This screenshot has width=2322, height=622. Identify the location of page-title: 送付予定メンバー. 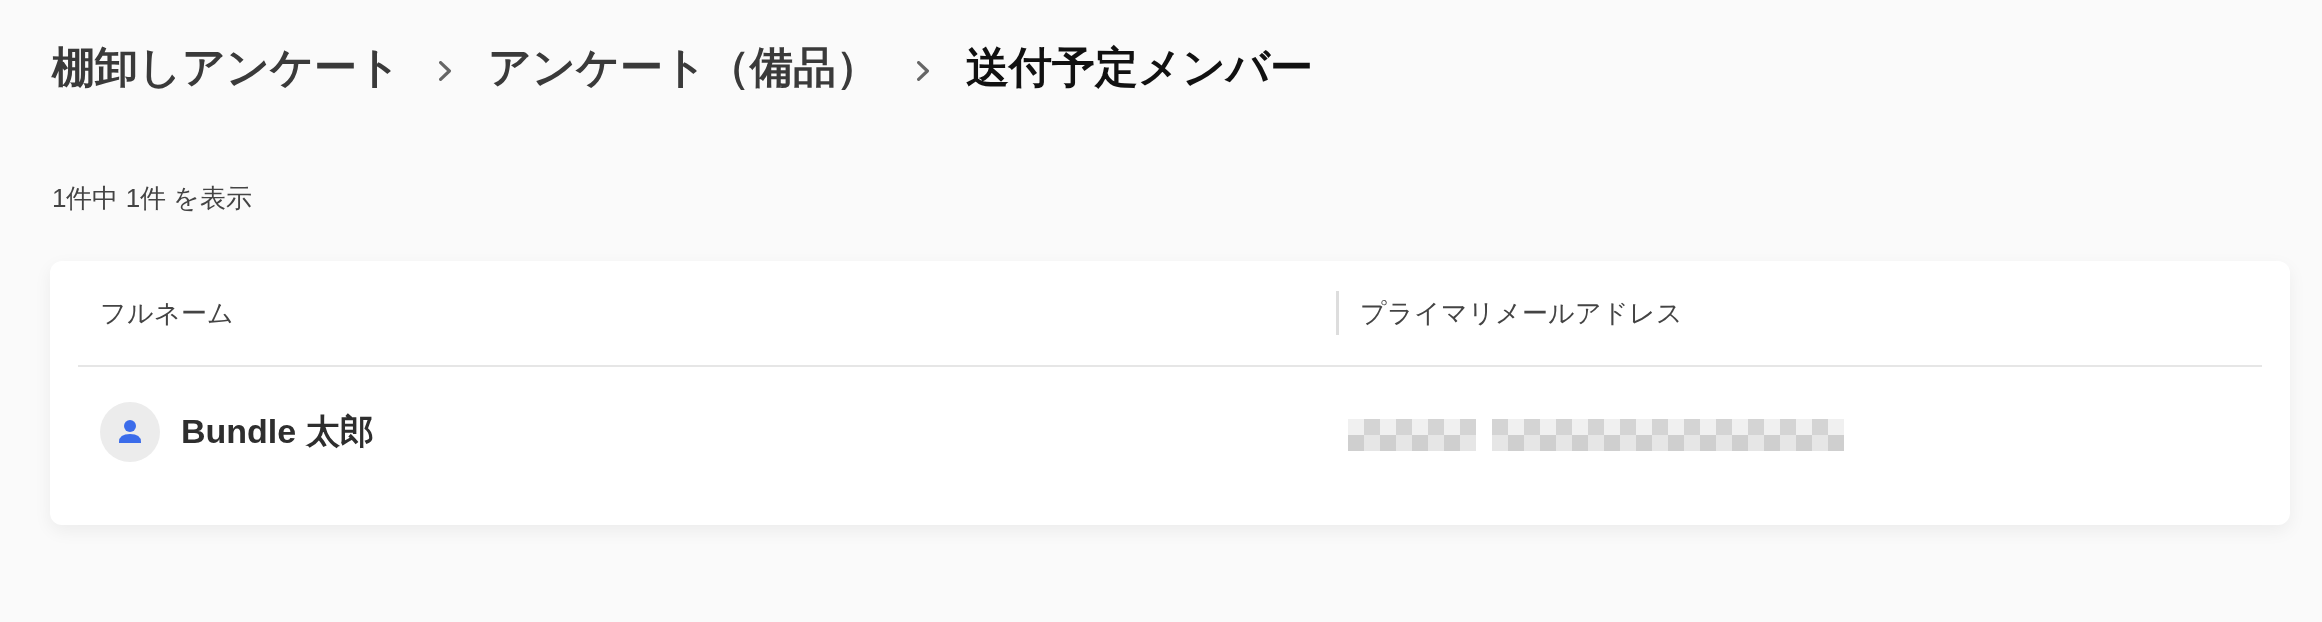
(1139, 68).